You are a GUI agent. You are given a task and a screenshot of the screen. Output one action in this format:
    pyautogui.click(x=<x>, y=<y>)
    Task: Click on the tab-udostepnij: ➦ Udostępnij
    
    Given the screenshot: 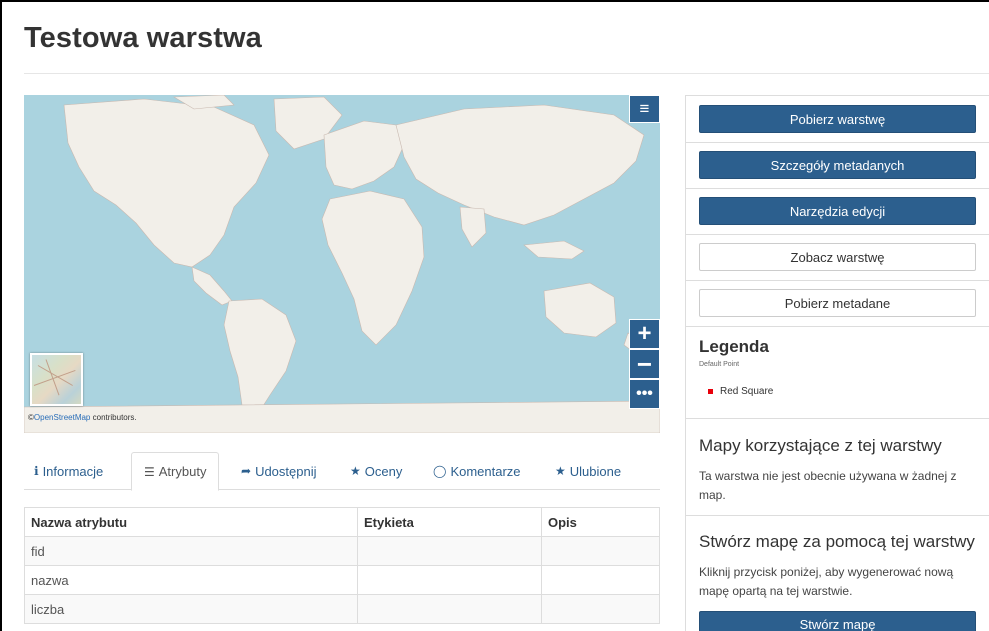 What is the action you would take?
    pyautogui.click(x=279, y=471)
    